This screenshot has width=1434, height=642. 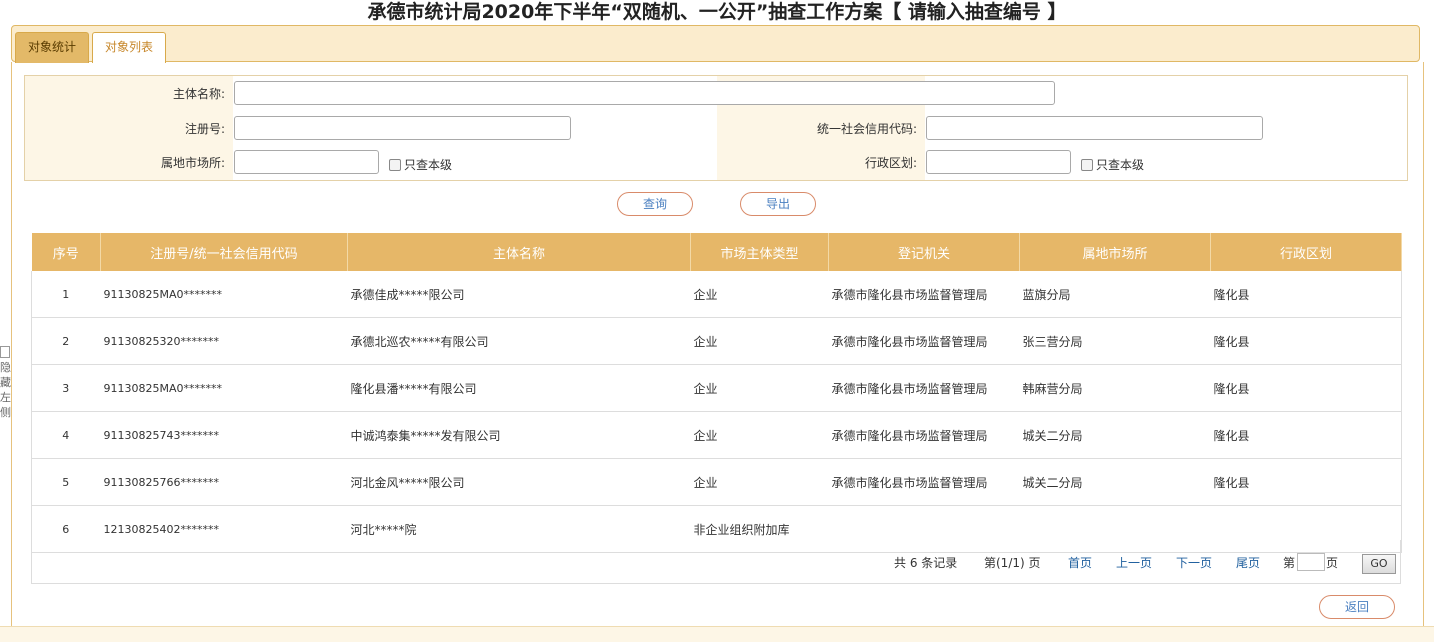 I want to click on credit-code-label: 统一社会信用代码:, so click(x=866, y=129).